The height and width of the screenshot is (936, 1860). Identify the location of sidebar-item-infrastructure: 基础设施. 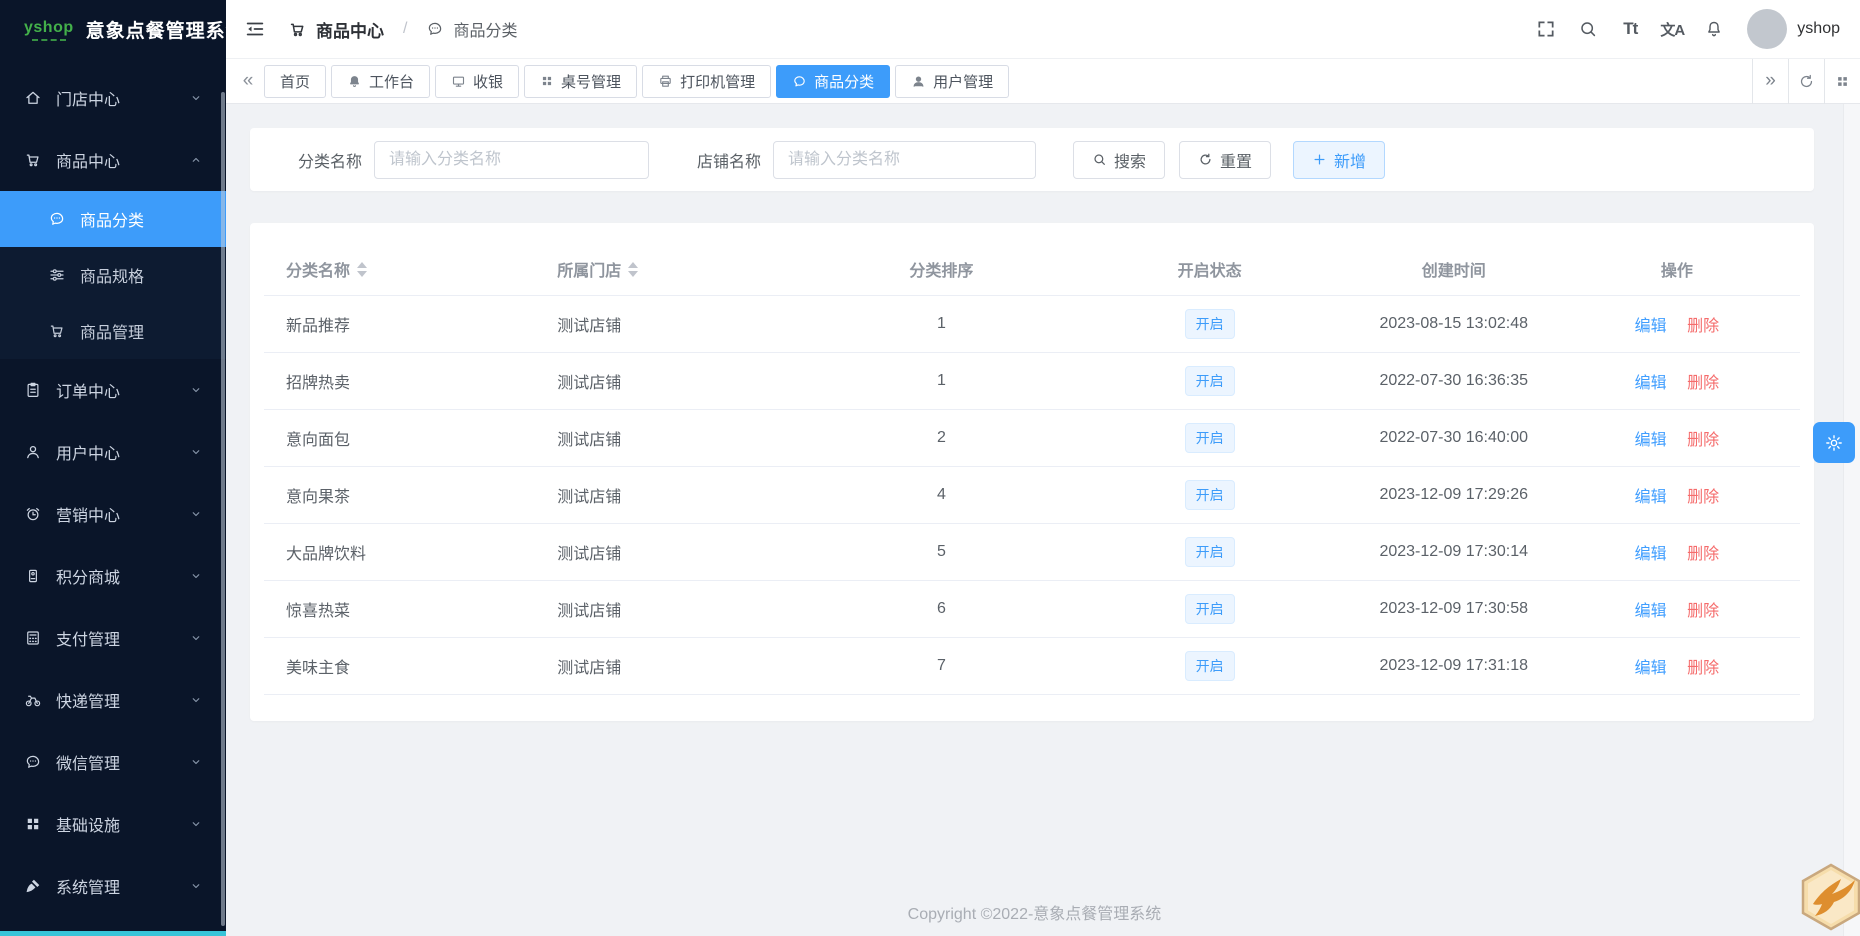
(113, 824).